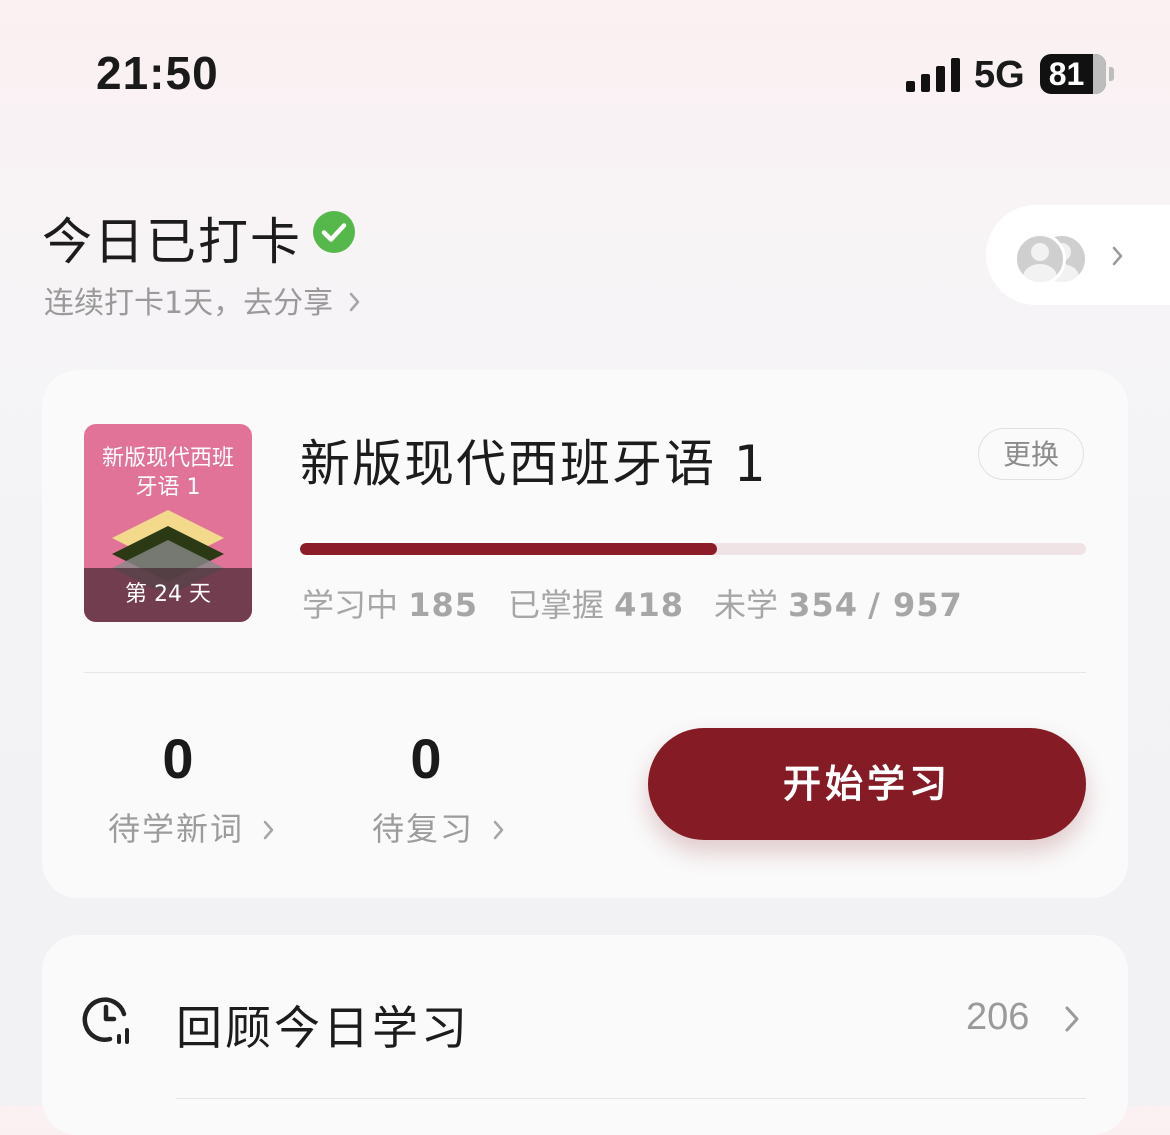  What do you see at coordinates (178, 758) in the screenshot?
I see `new-words-count: 0` at bounding box center [178, 758].